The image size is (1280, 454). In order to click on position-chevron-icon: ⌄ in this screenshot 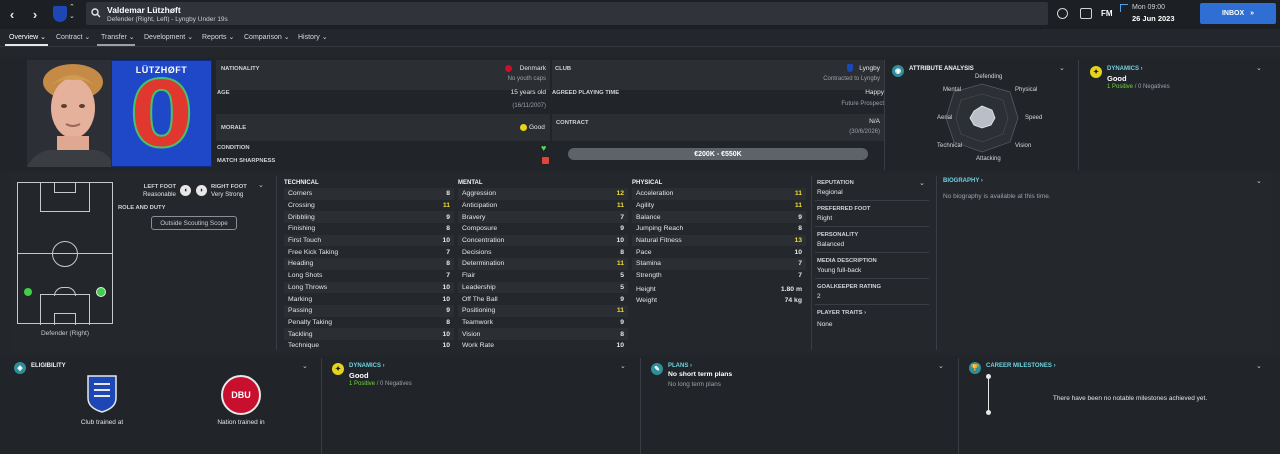, I will do `click(261, 185)`.